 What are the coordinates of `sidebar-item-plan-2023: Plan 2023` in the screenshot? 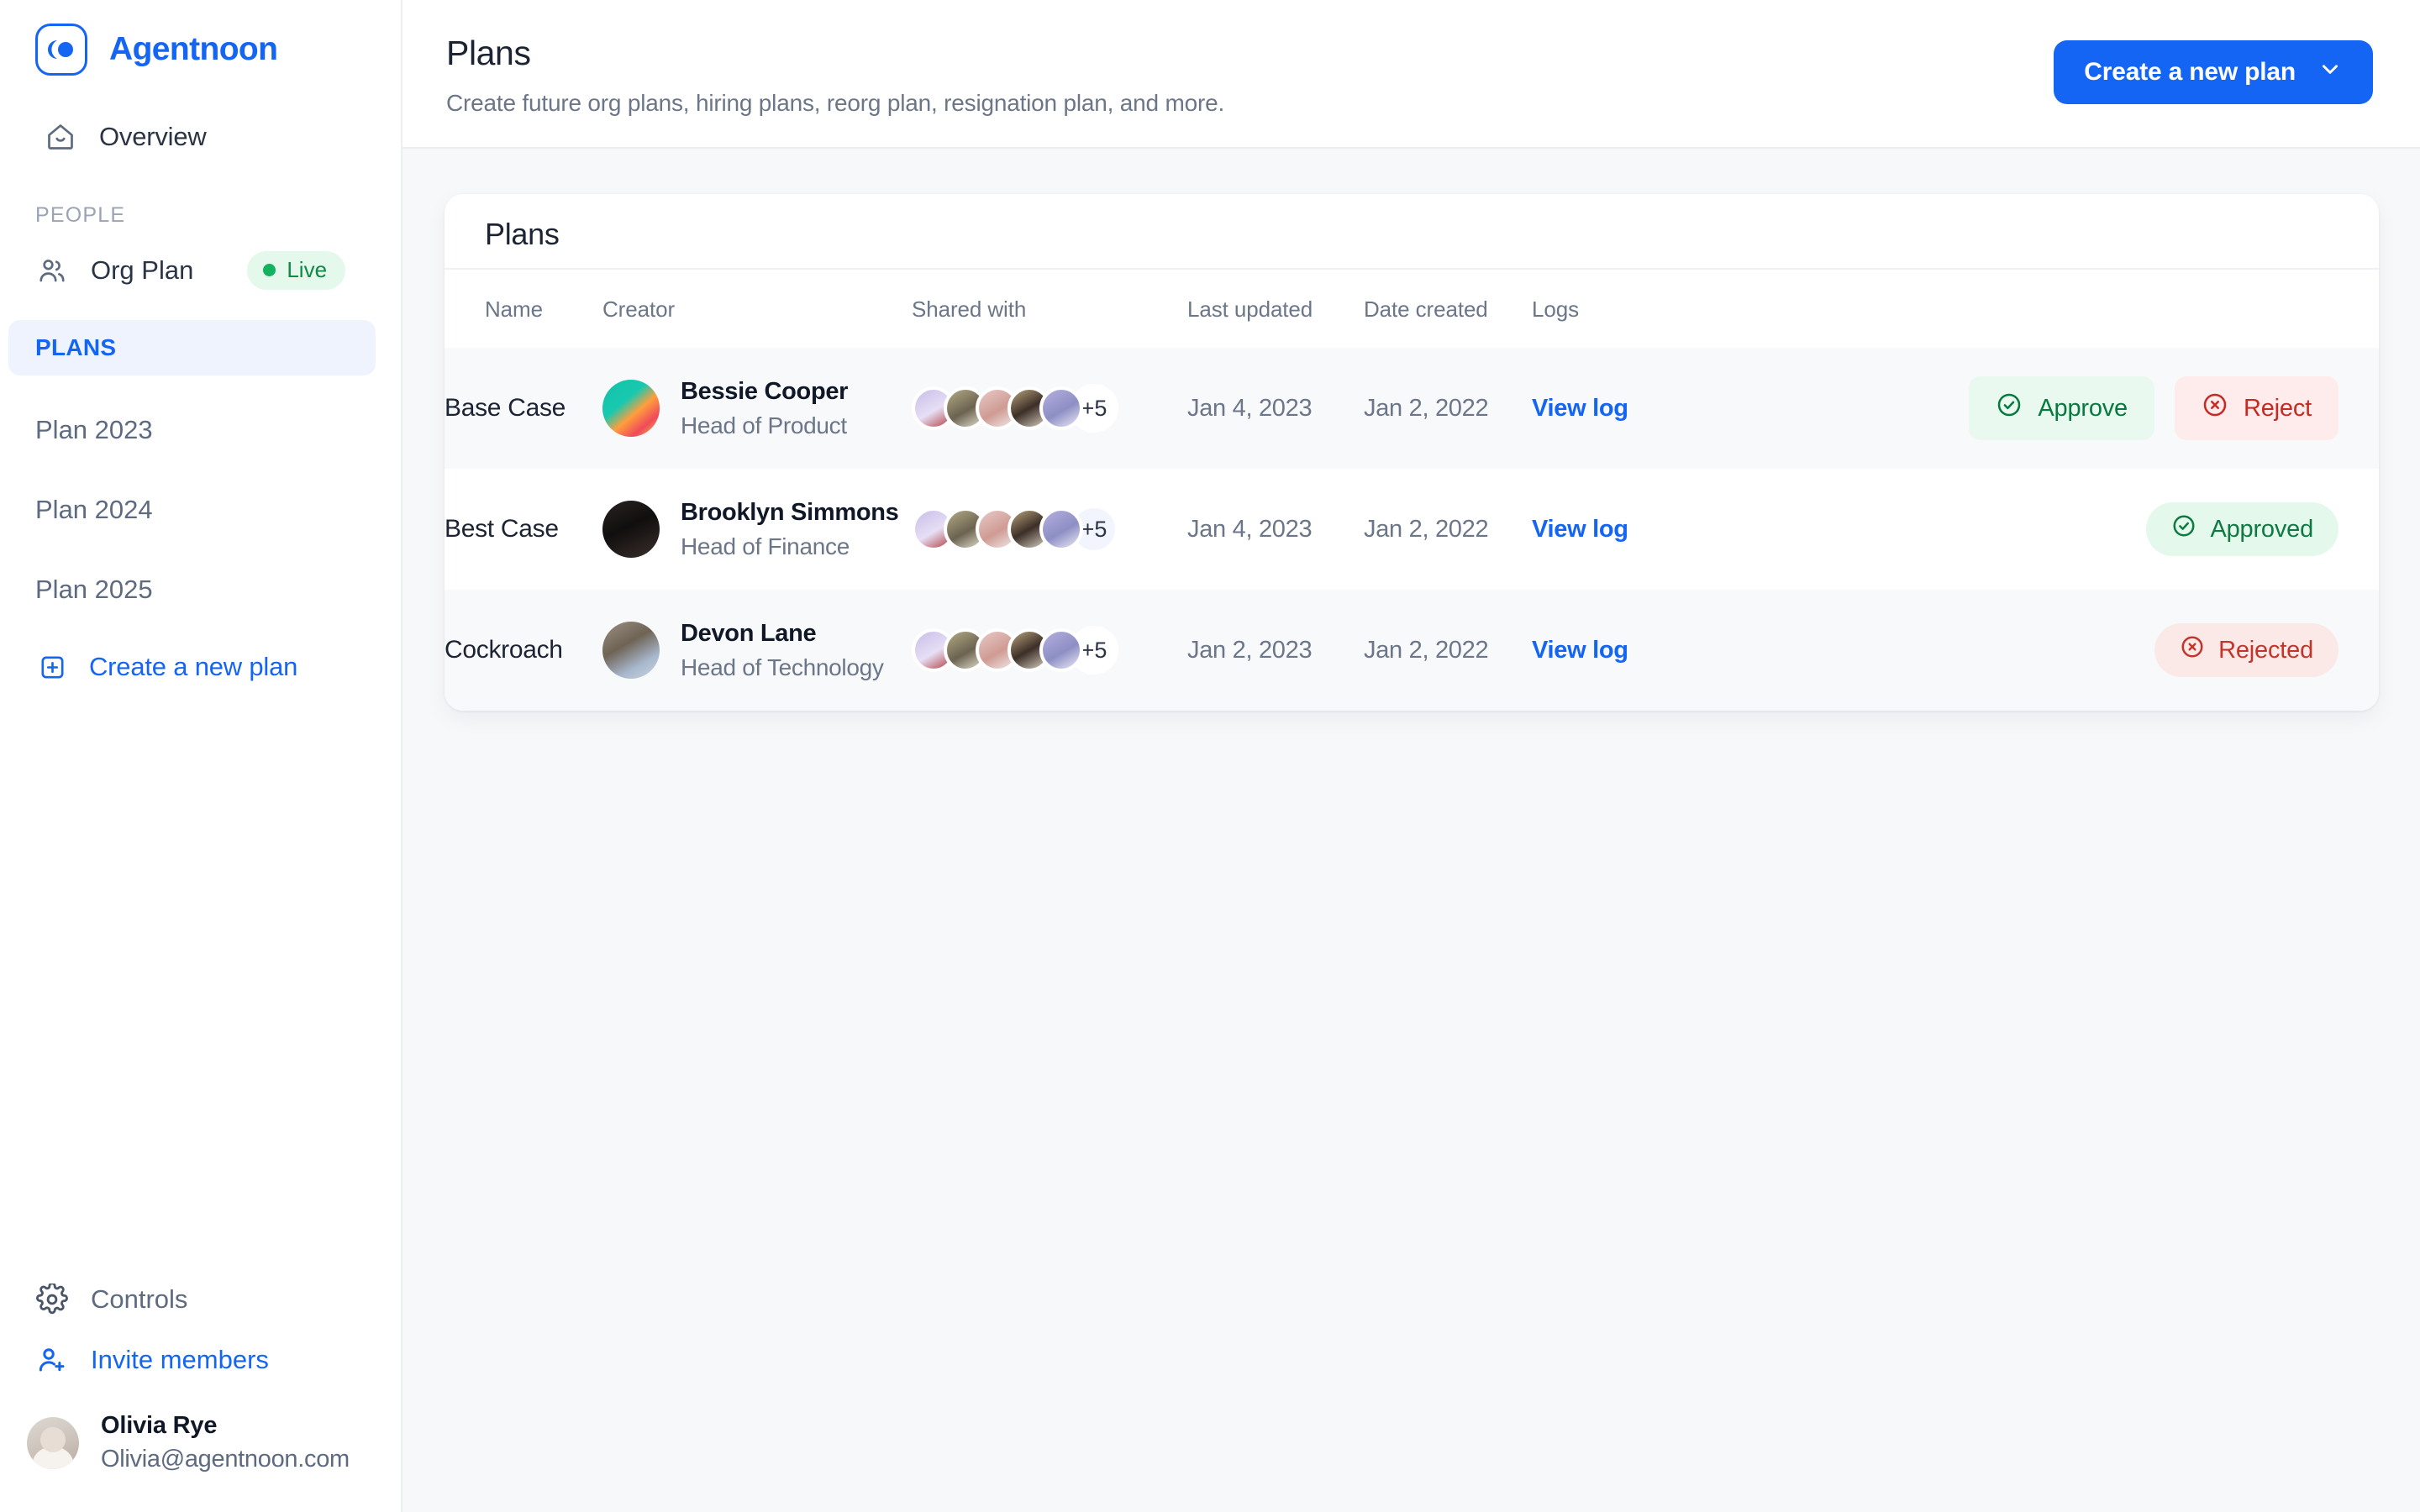 It's located at (200, 430).